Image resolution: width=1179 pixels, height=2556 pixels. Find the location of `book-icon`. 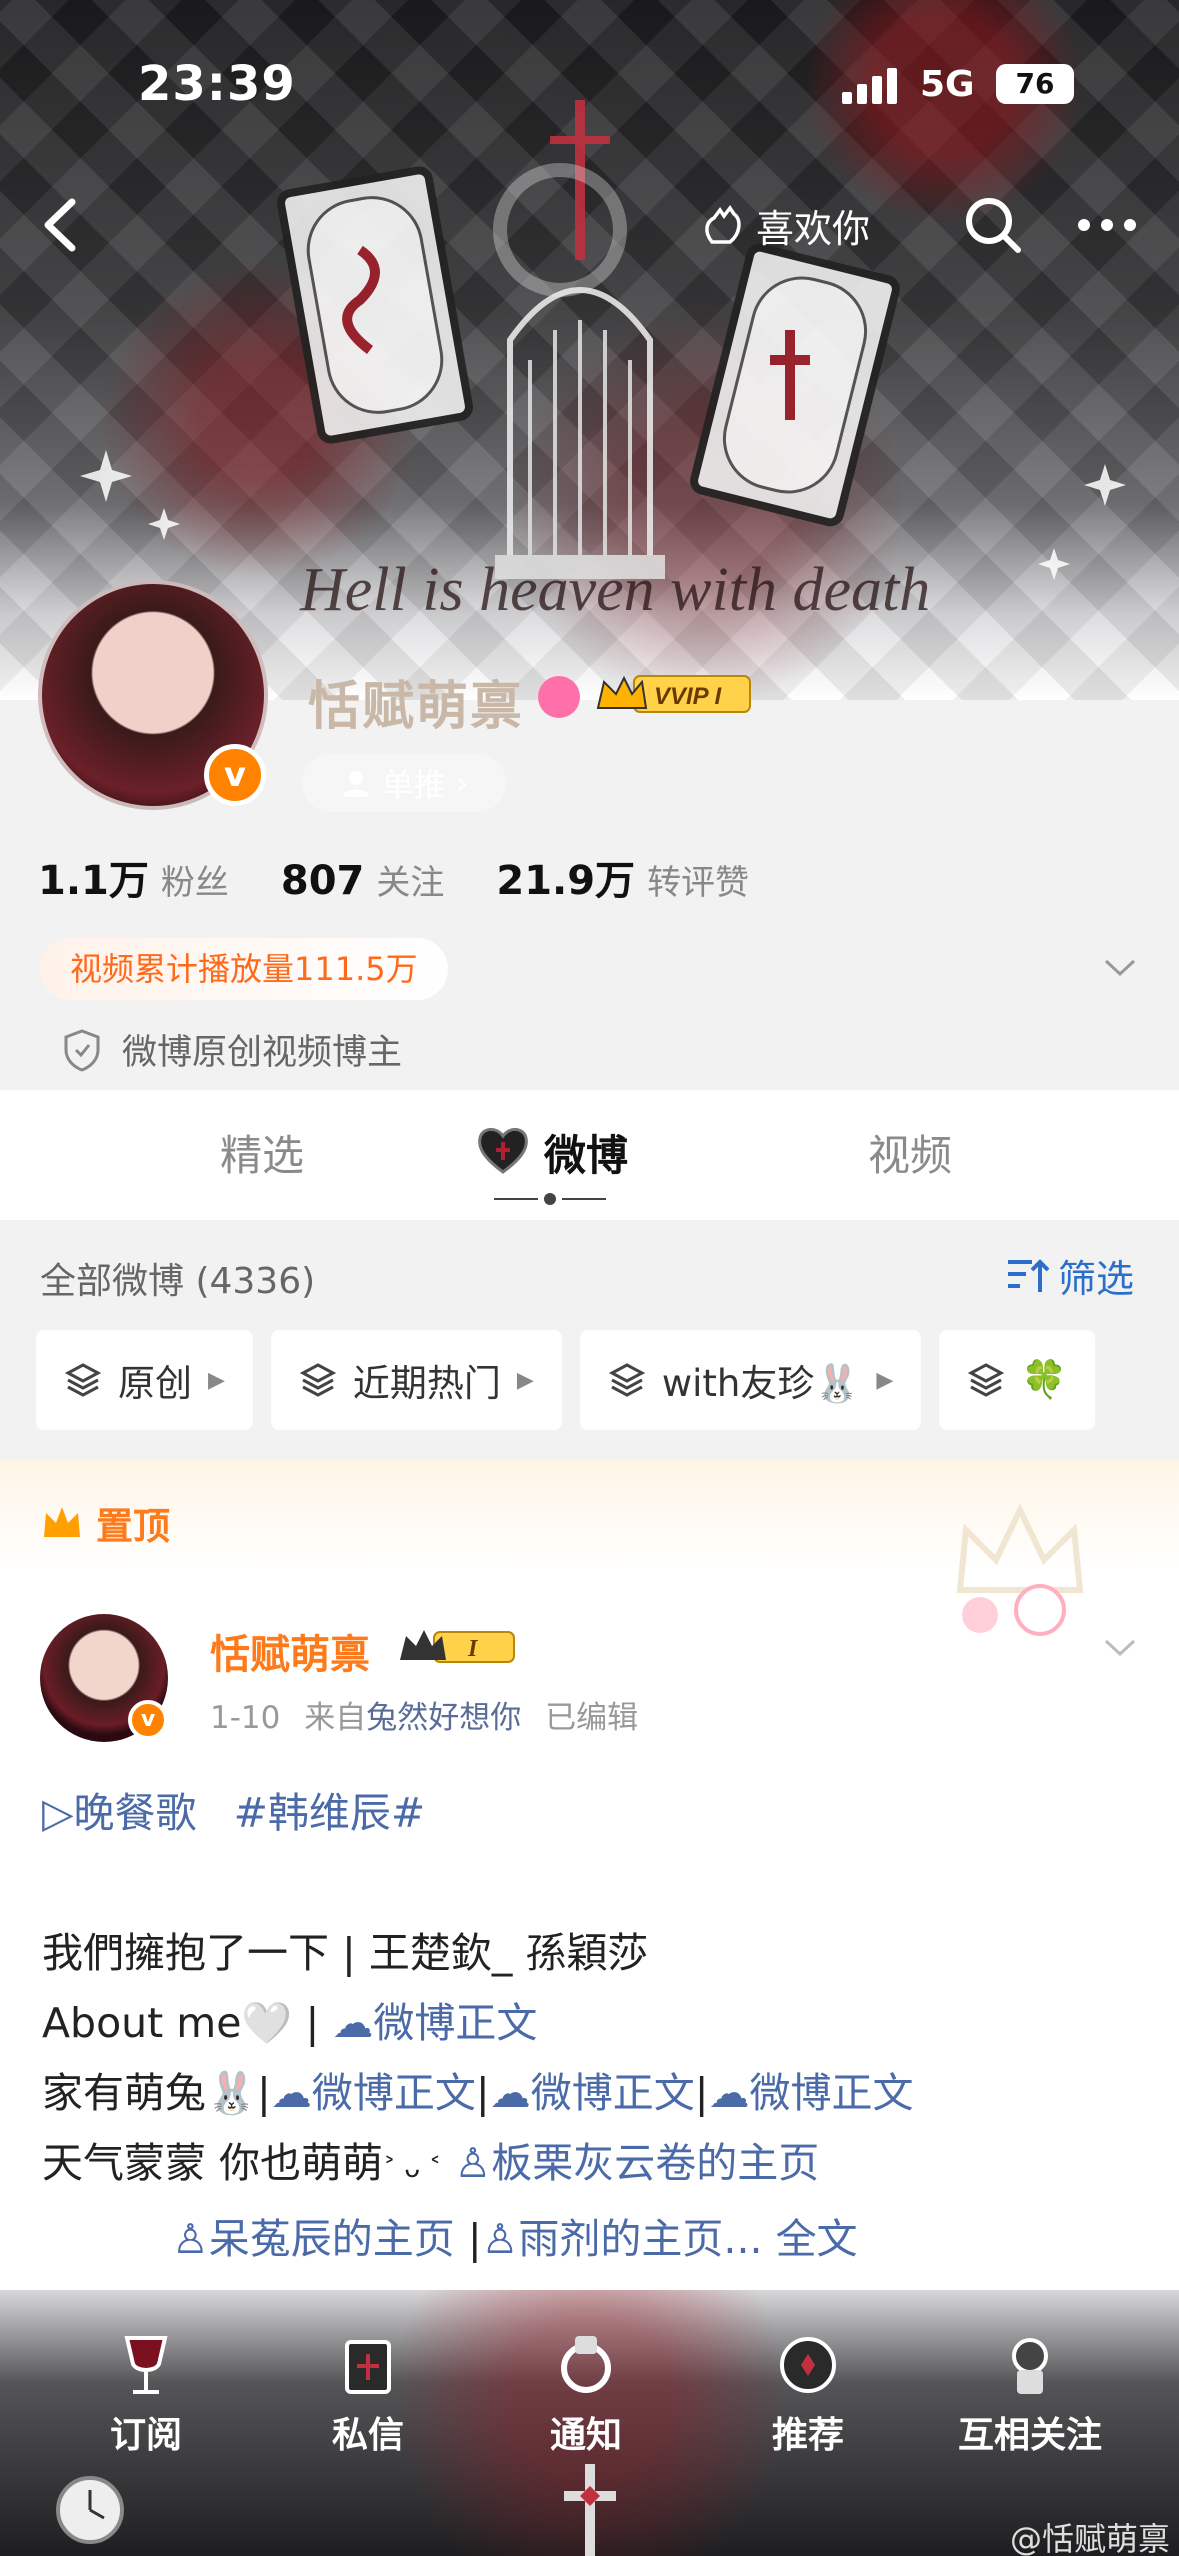

book-icon is located at coordinates (368, 2367).